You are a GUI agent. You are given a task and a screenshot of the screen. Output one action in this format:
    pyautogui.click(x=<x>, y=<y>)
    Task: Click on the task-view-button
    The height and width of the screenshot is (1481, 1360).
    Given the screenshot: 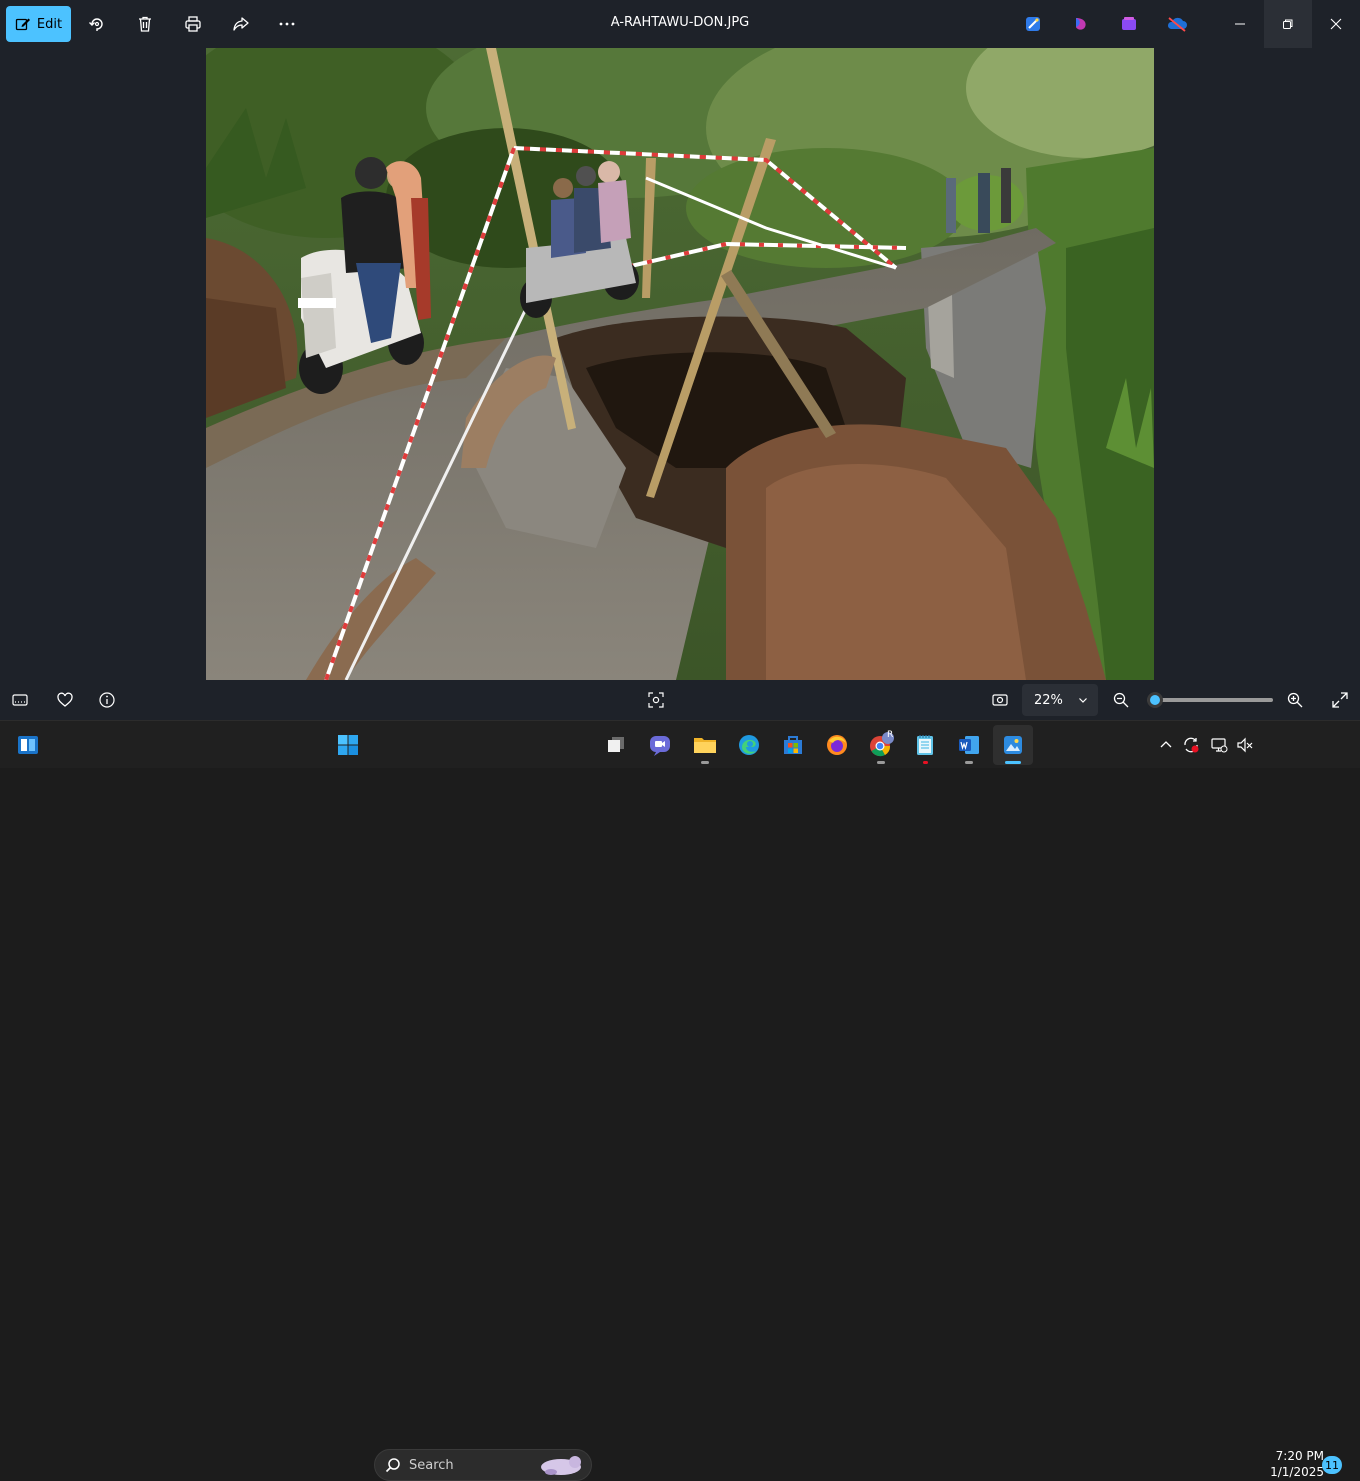 What is the action you would take?
    pyautogui.click(x=616, y=745)
    